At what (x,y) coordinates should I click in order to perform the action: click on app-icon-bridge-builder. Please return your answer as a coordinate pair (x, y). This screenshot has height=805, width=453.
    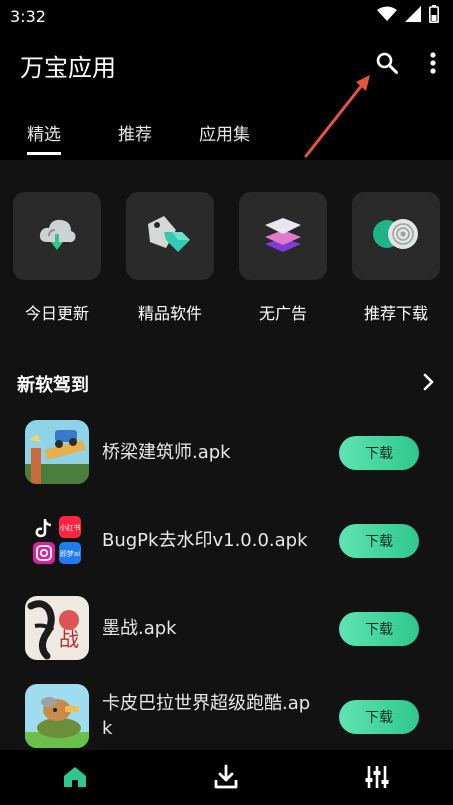
    Looking at the image, I should click on (57, 452).